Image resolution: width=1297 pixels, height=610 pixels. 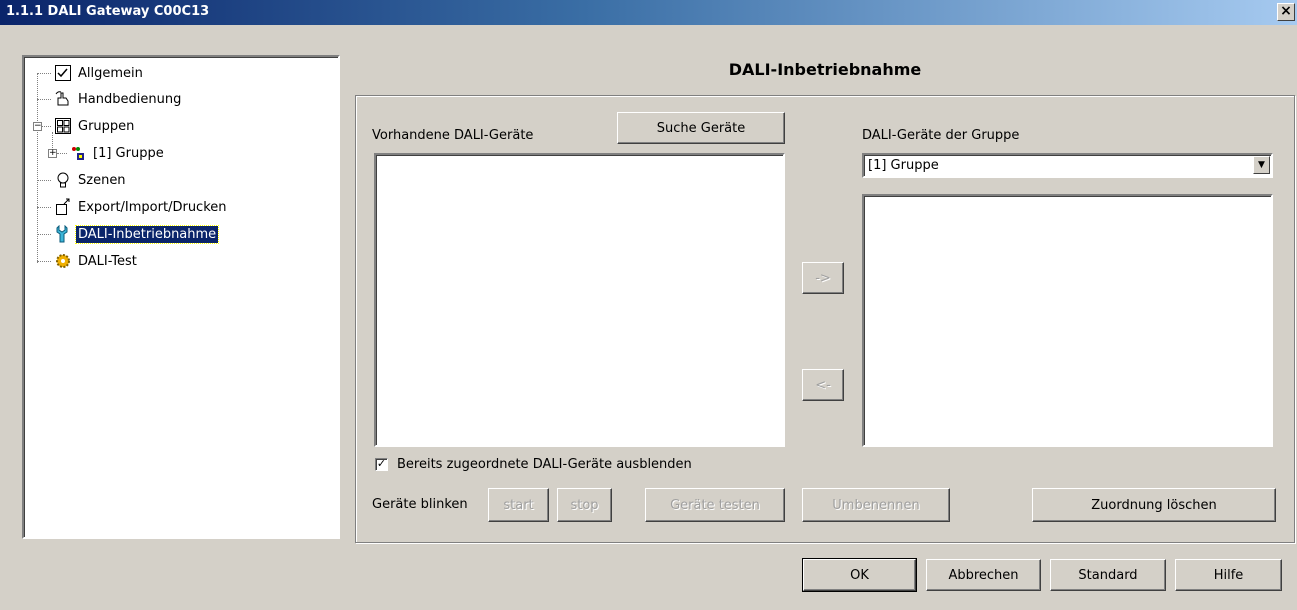 I want to click on group-devices-list, so click(x=1067, y=320).